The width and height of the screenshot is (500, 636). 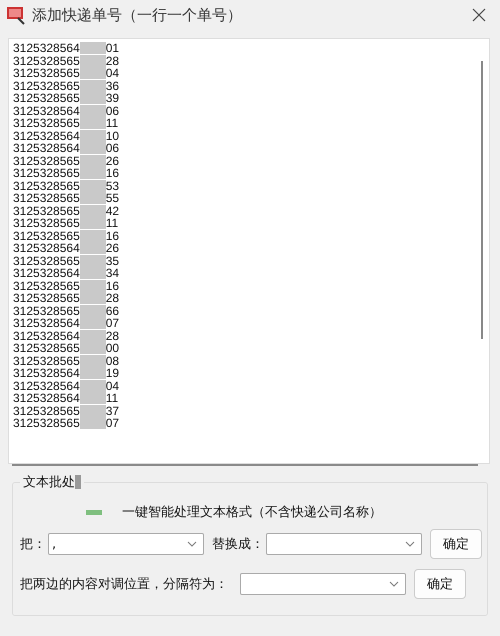 I want to click on tracking-number-suffix: 36, so click(x=113, y=86).